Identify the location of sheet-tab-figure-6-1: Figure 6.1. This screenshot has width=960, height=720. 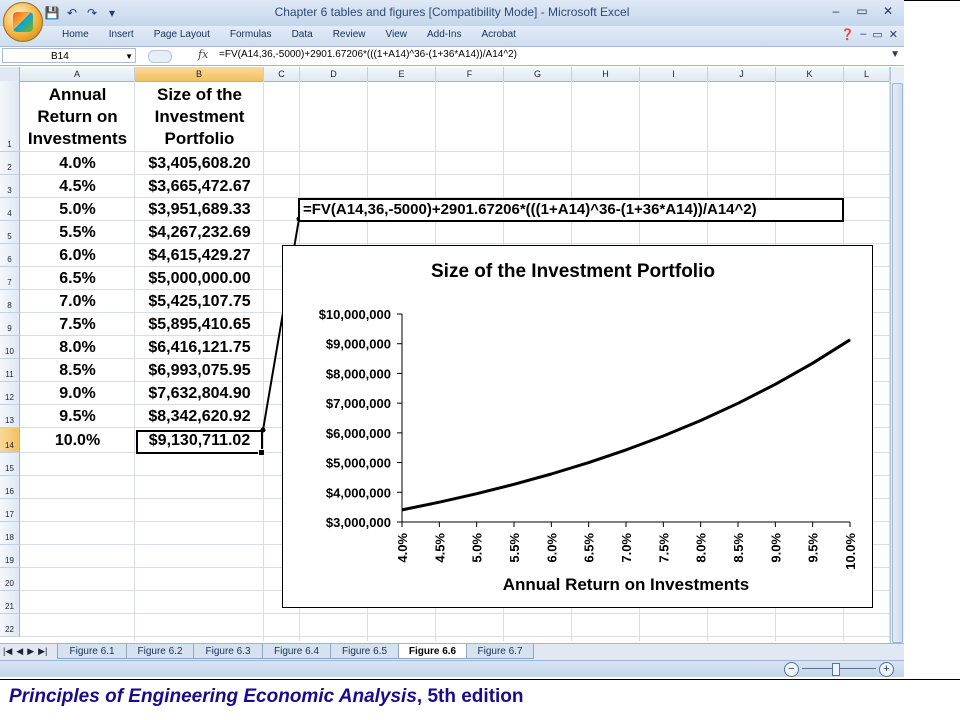
(92, 651).